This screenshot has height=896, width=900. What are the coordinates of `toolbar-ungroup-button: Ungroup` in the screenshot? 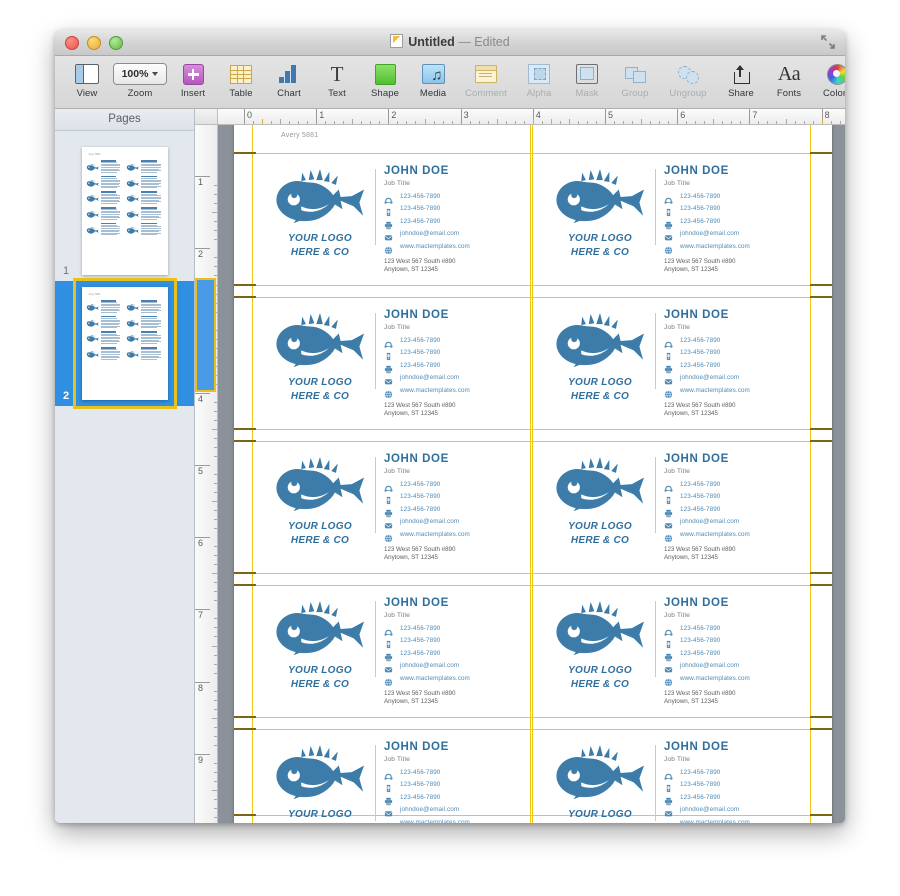 It's located at (688, 79).